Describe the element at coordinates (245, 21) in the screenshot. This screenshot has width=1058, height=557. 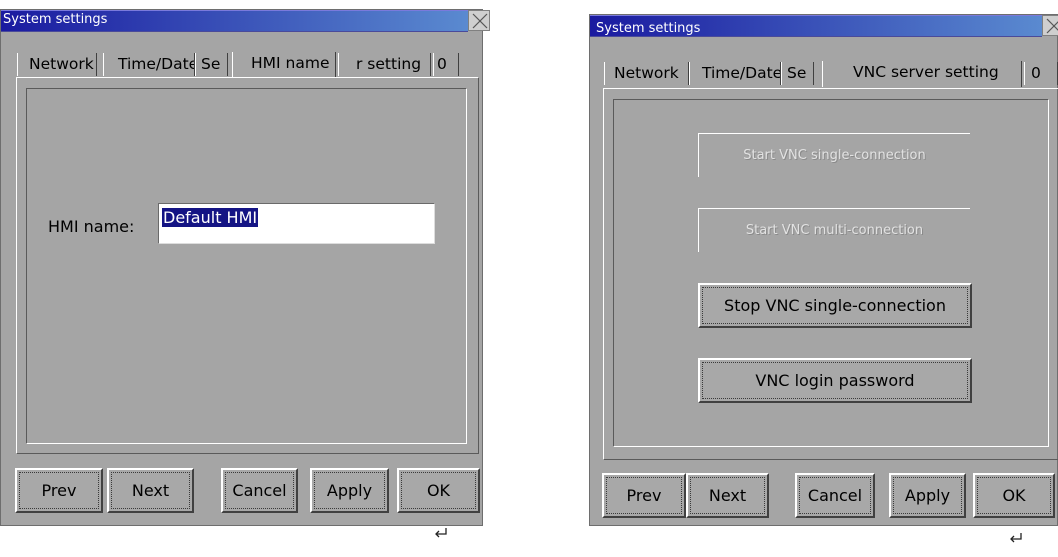
I see `left-titlebar: System settings` at that location.